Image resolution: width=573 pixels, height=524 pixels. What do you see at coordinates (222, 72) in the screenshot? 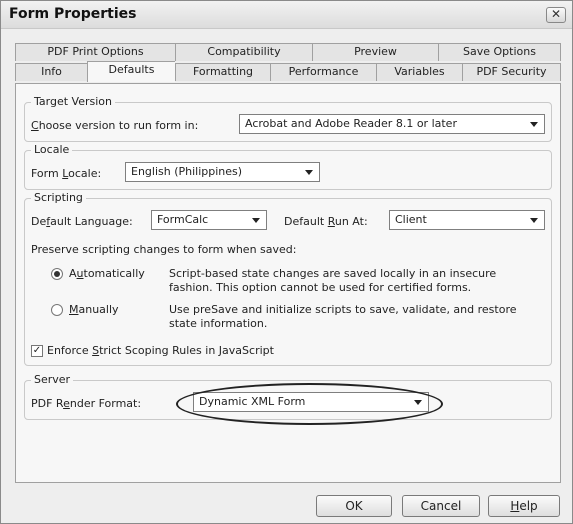
I see `tab-formatting: Formatting` at bounding box center [222, 72].